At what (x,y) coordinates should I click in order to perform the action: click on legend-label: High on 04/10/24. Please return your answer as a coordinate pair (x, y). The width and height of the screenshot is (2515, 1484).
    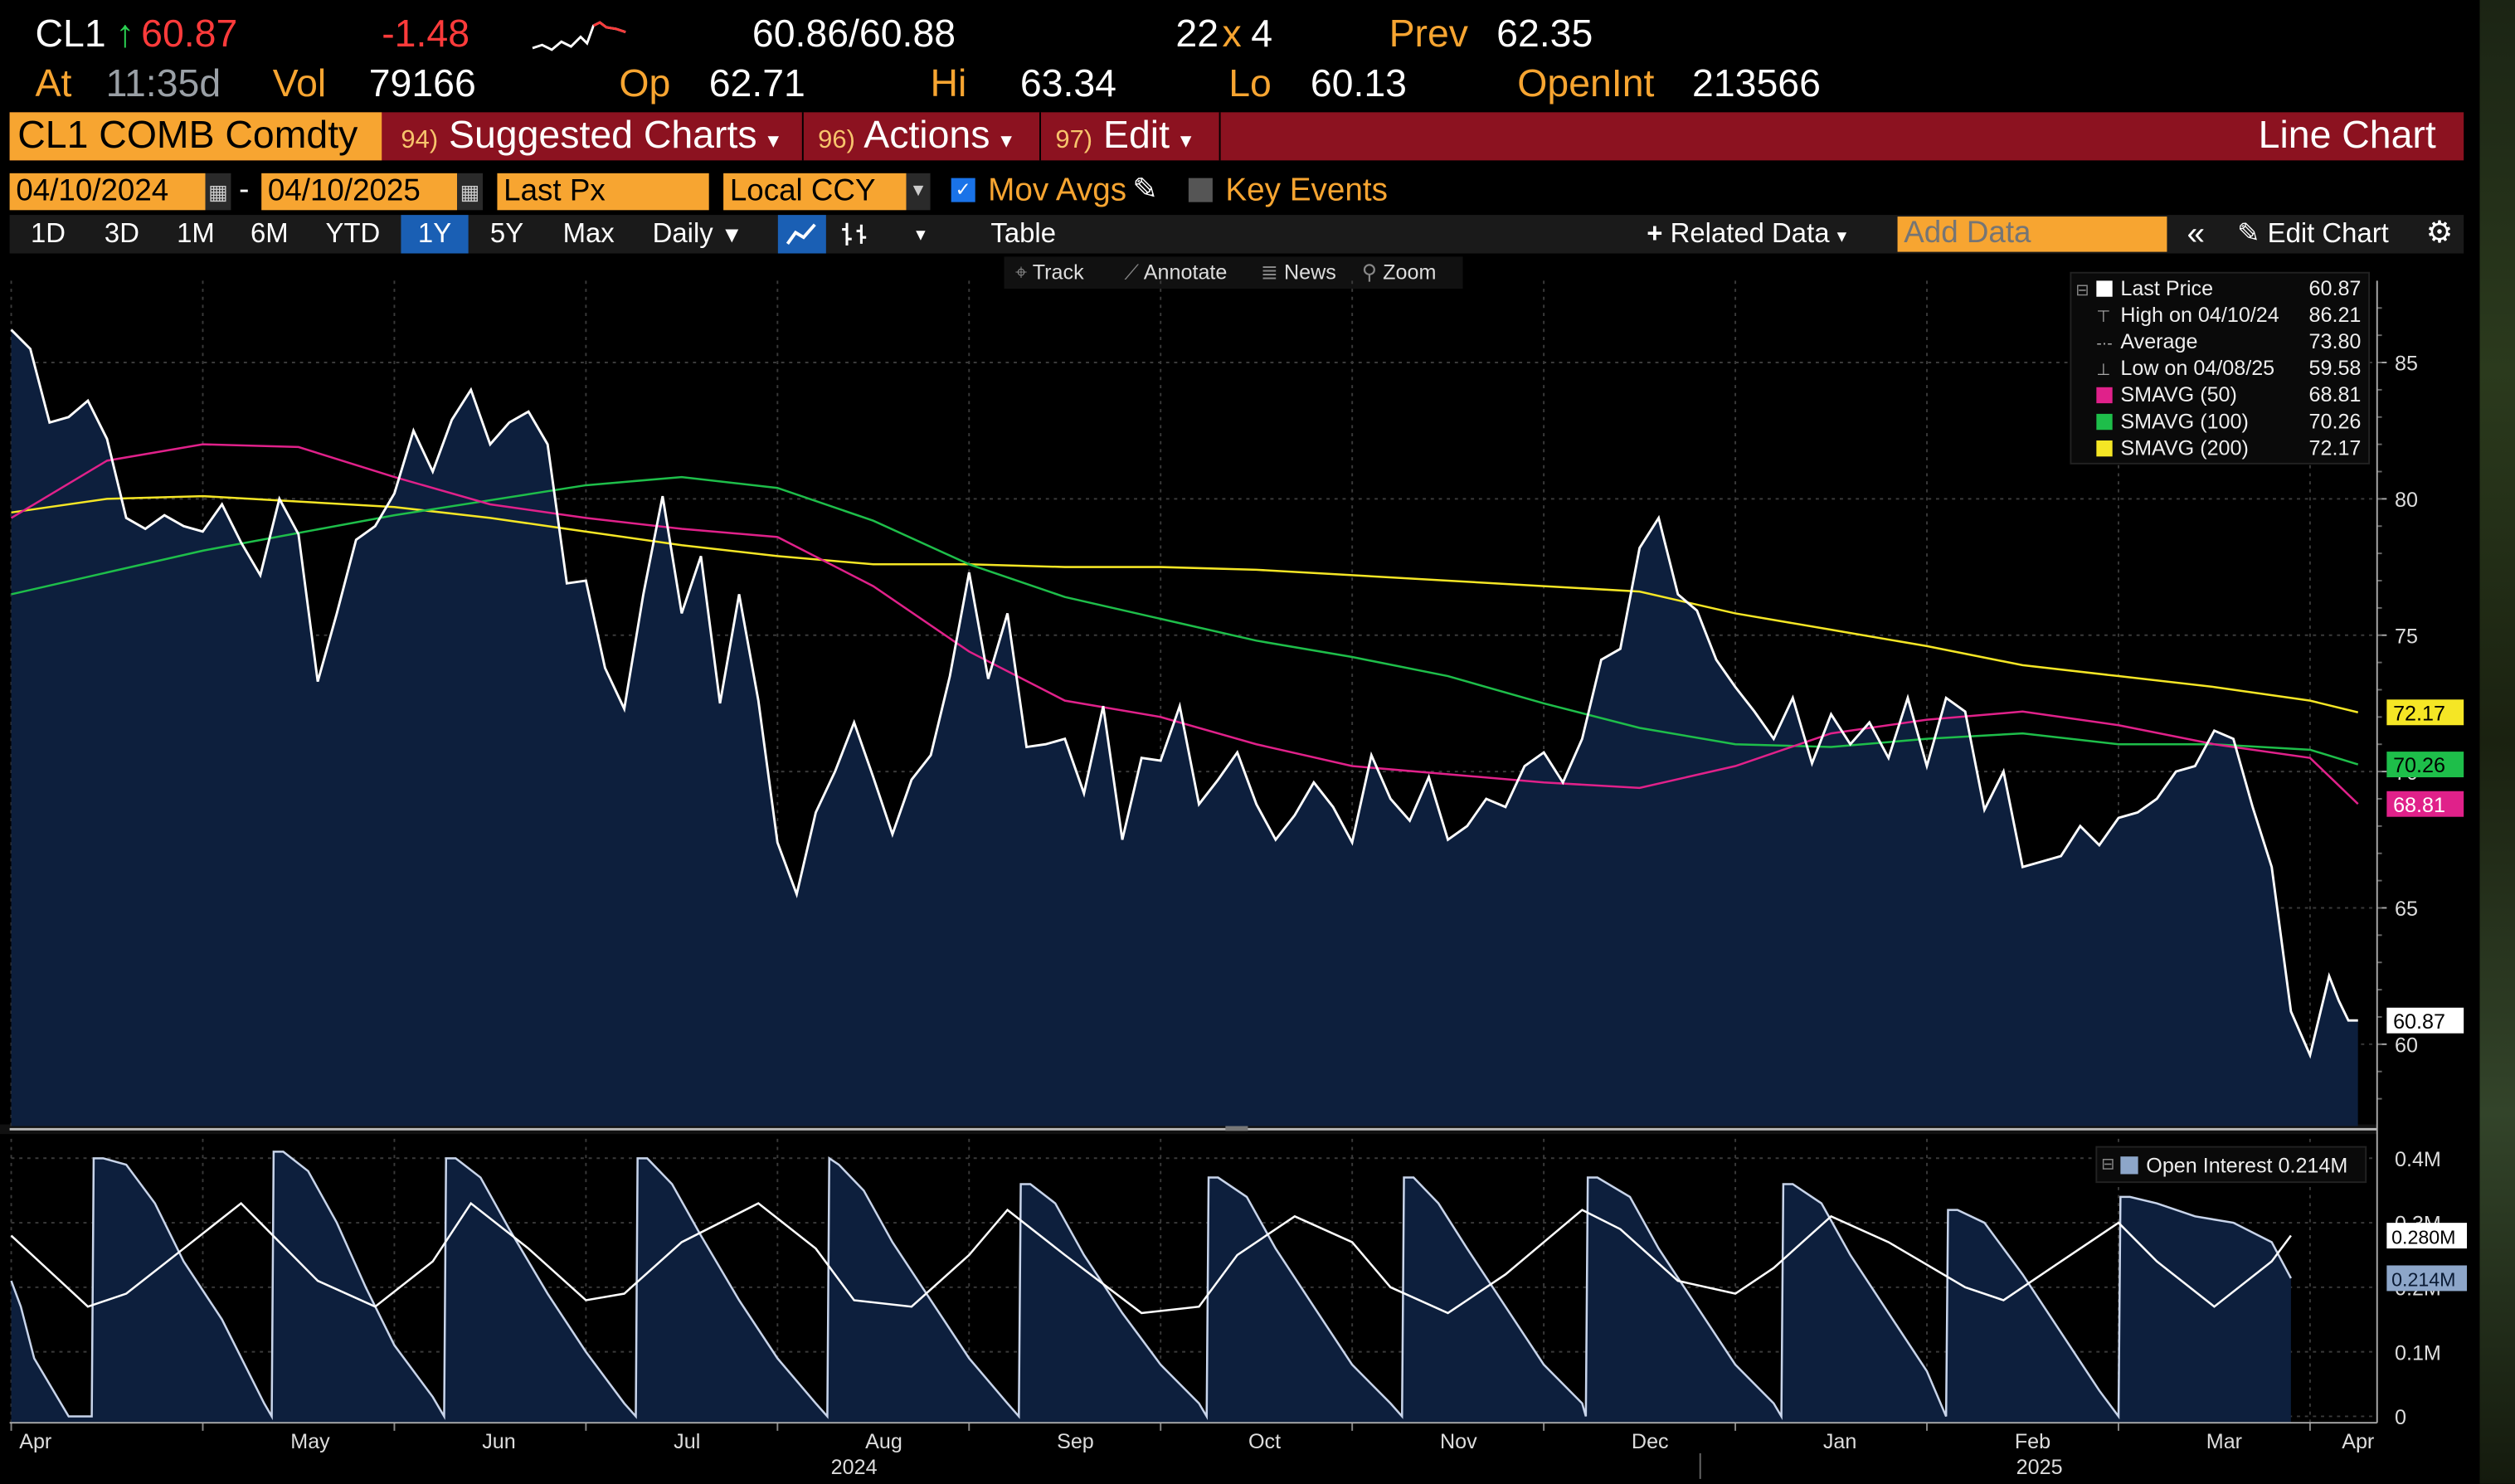
    Looking at the image, I should click on (2199, 315).